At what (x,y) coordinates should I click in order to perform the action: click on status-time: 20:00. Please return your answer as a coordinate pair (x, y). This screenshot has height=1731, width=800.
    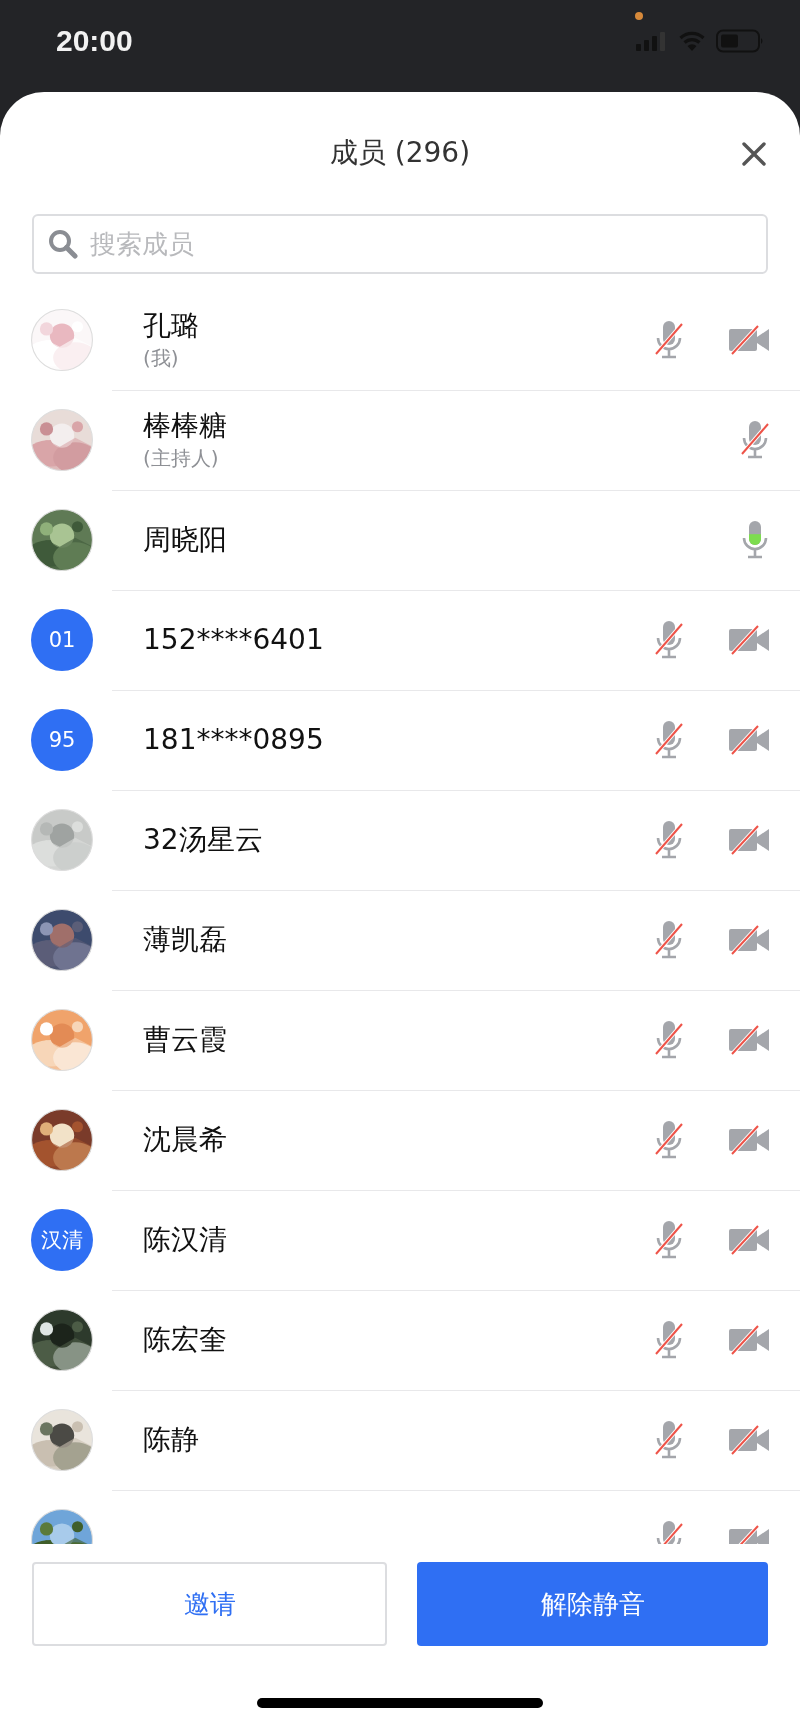
    Looking at the image, I should click on (94, 41).